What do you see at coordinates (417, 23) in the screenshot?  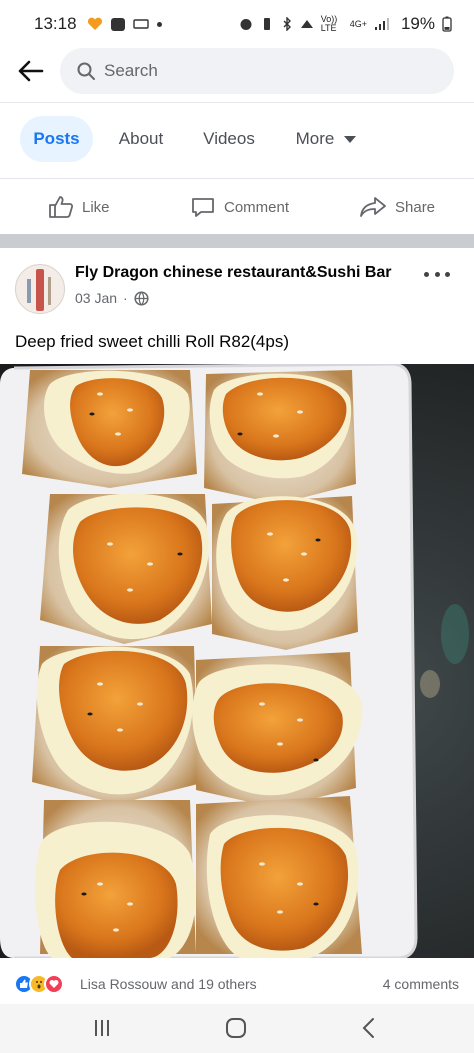 I see `battery-percent: 19%` at bounding box center [417, 23].